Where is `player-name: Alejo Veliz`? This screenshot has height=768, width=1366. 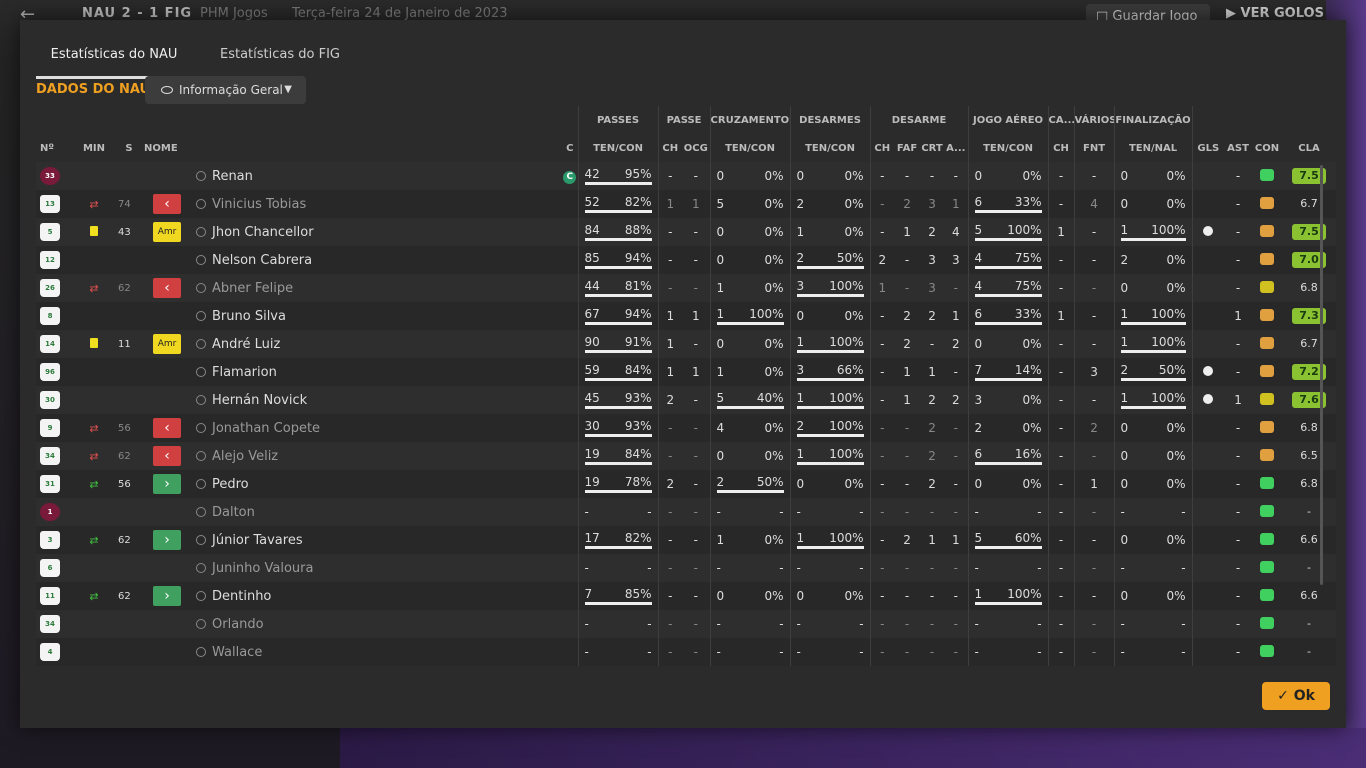 player-name: Alejo Veliz is located at coordinates (245, 456).